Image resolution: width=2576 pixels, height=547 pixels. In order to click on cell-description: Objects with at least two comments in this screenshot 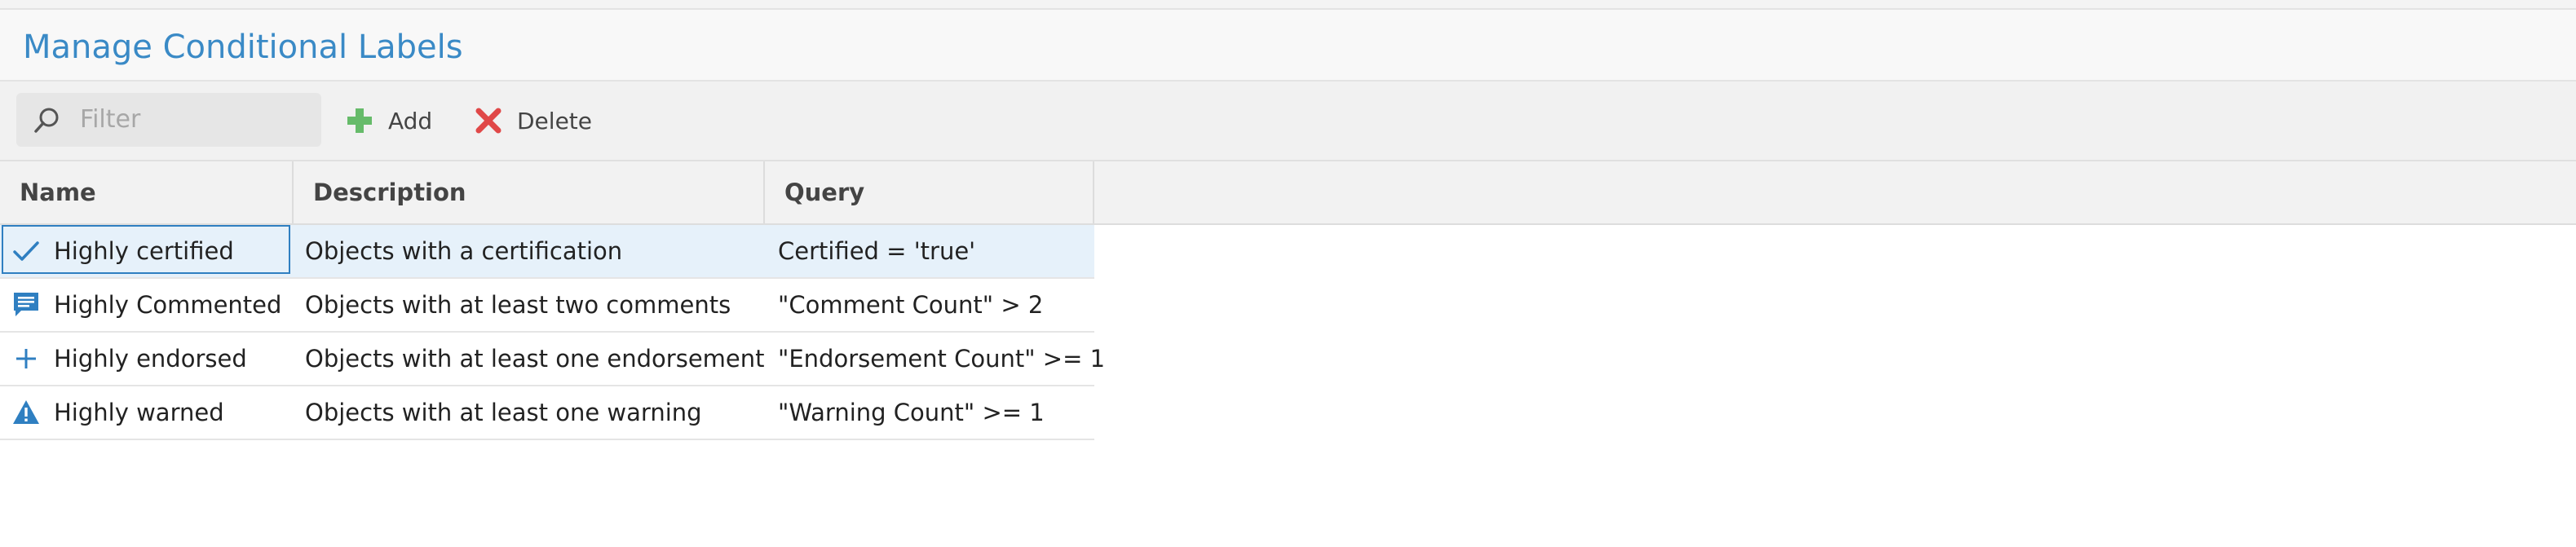, I will do `click(533, 305)`.